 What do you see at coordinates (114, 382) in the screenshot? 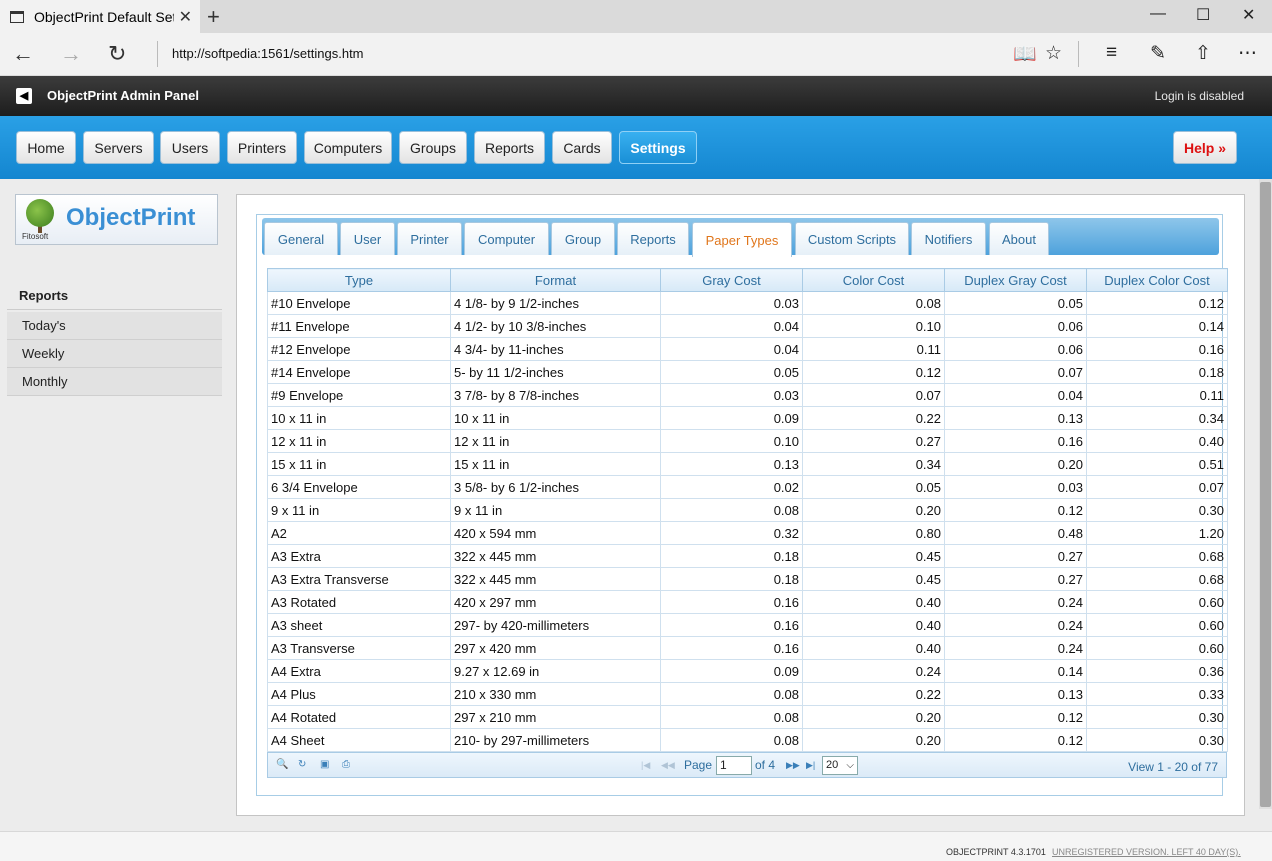
I see `sidebar-item-monthly: Monthly` at bounding box center [114, 382].